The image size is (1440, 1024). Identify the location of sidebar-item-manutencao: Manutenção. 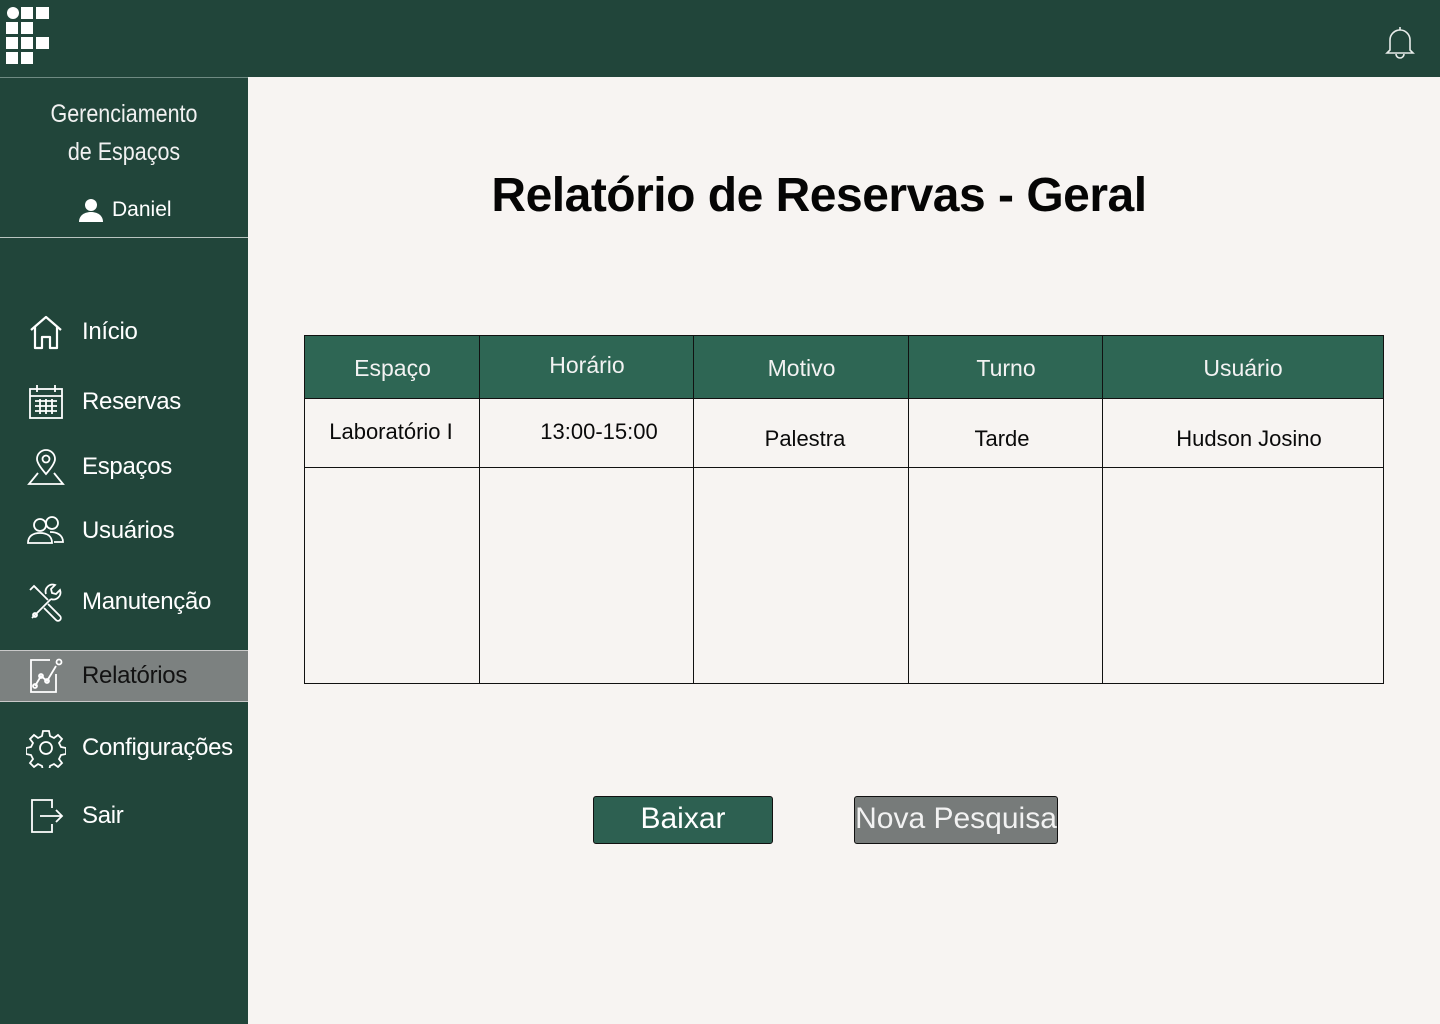
(124, 602).